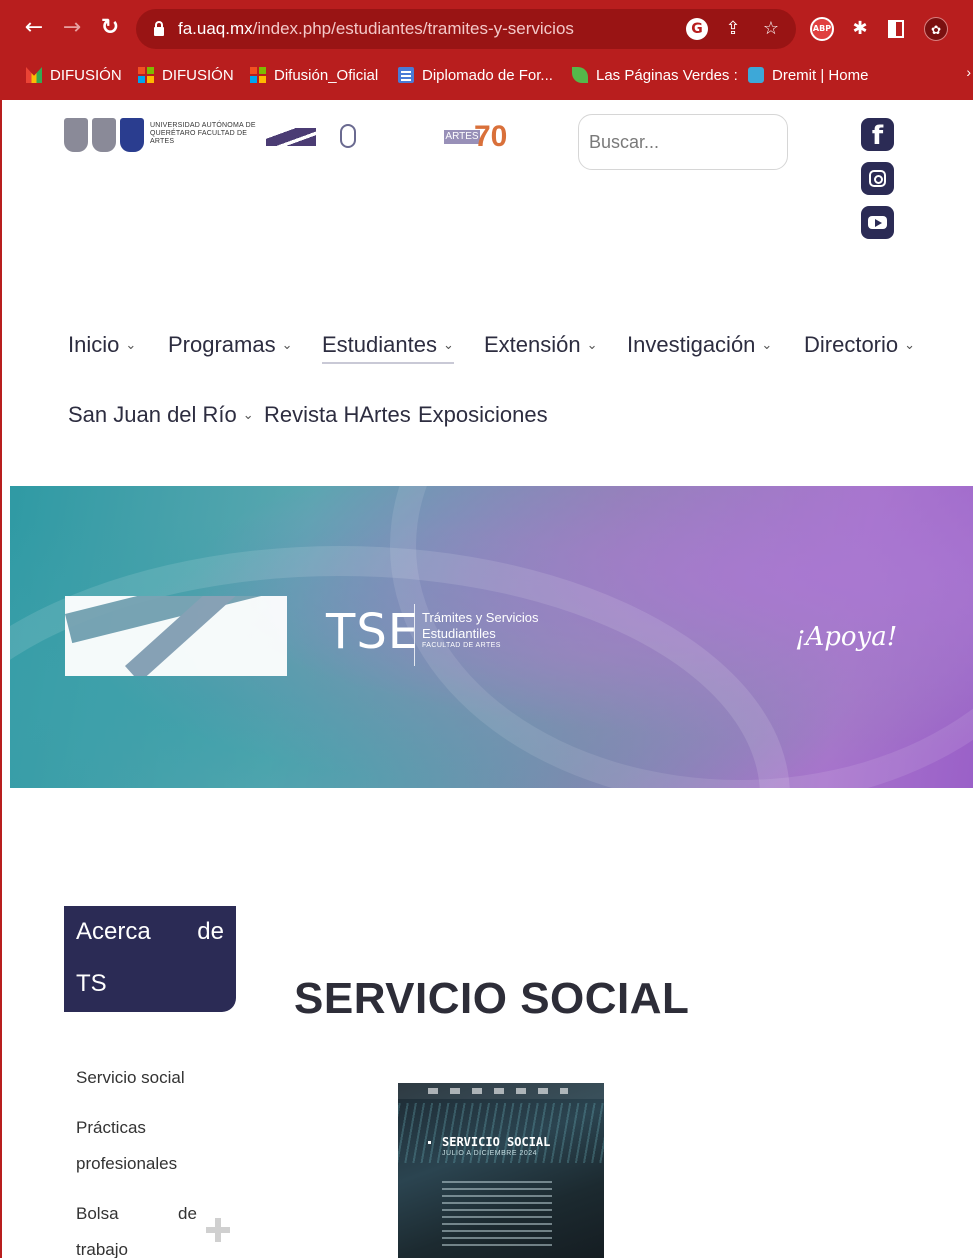 The image size is (973, 1258). I want to click on nav-item-extension: Extensión ⌄, so click(541, 345).